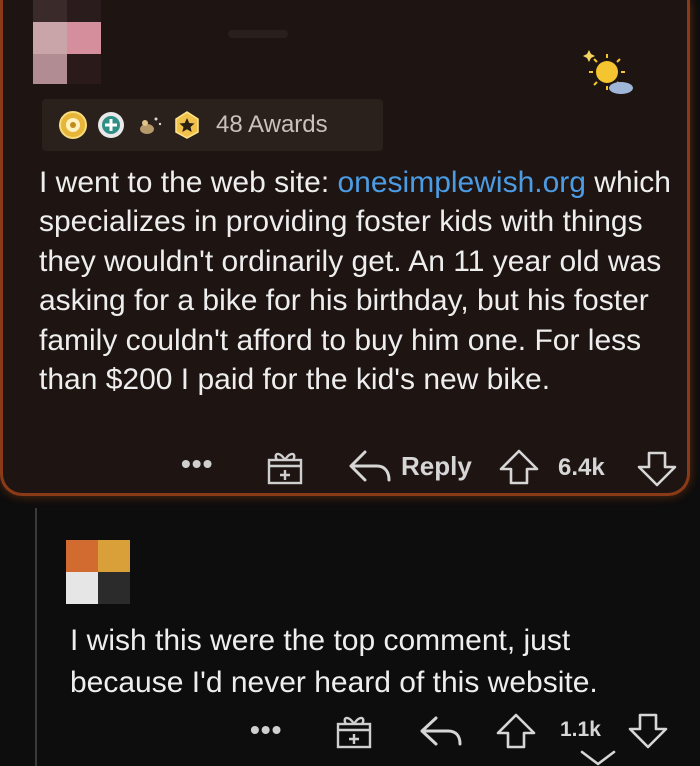 The image size is (700, 766). What do you see at coordinates (608, 72) in the screenshot?
I see `sun-award-icon` at bounding box center [608, 72].